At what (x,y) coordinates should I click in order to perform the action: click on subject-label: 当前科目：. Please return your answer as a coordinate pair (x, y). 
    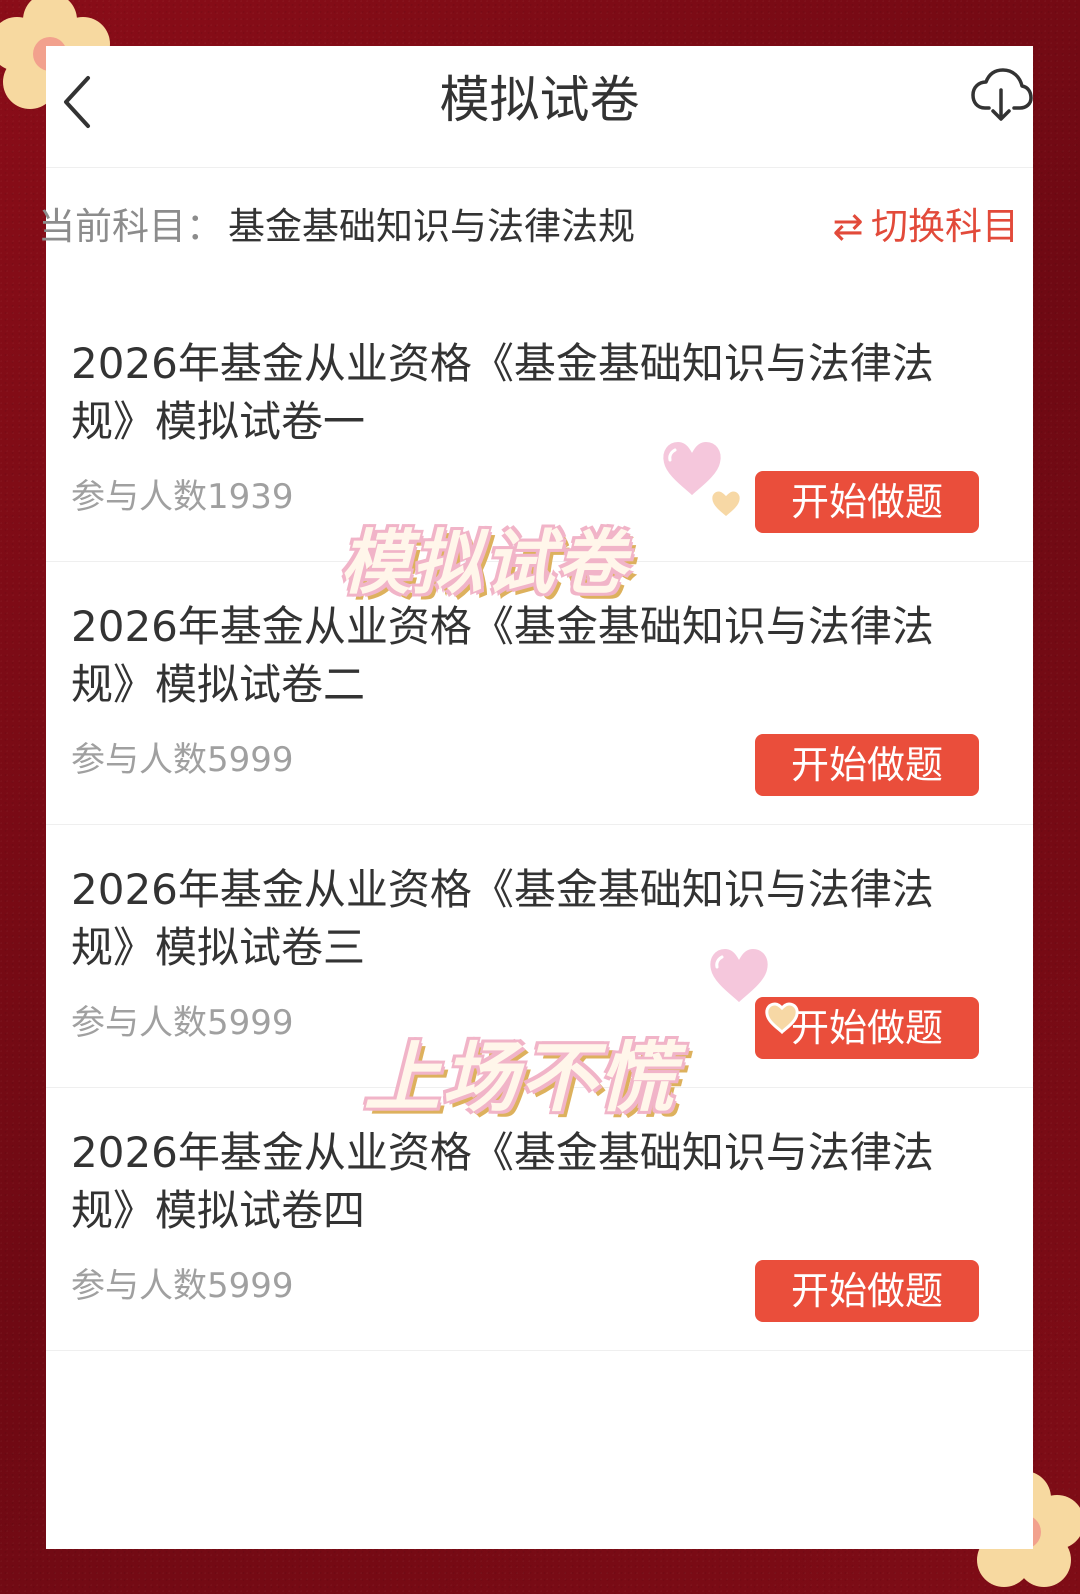
    Looking at the image, I should click on (130, 226).